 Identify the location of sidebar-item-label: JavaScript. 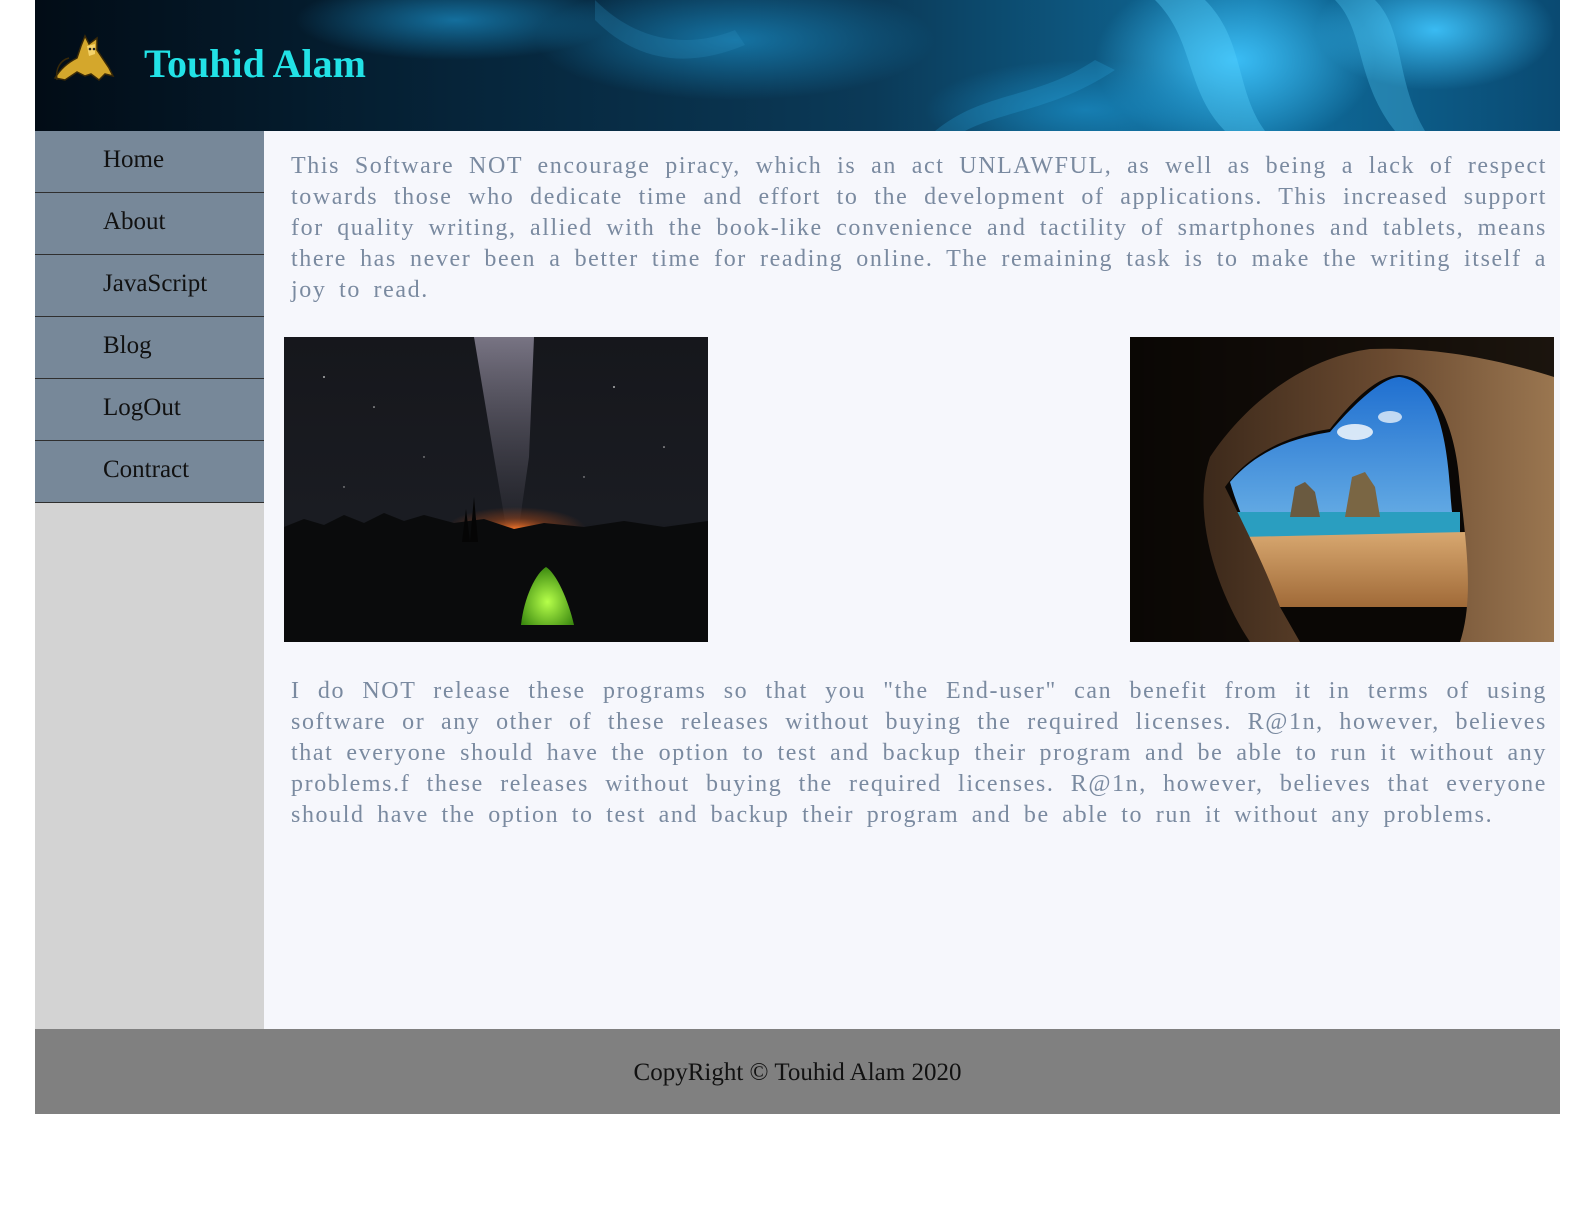
(155, 283).